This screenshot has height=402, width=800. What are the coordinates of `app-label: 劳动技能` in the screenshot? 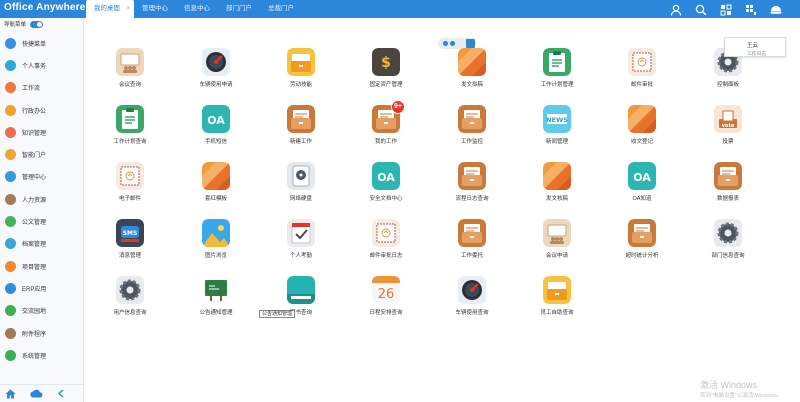 It's located at (300, 85).